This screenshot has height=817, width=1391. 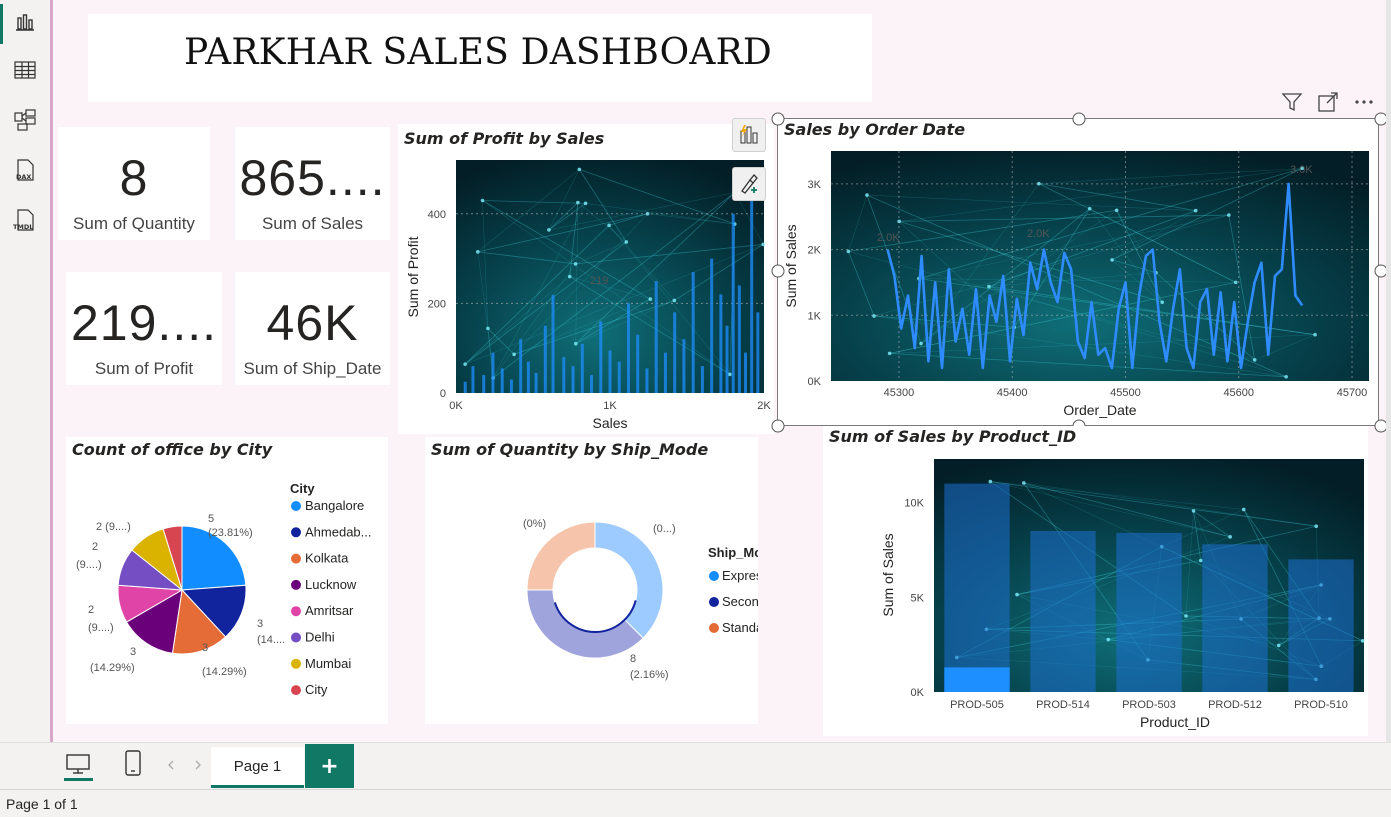 I want to click on x-tick-label: PROD-510, so click(x=1321, y=705).